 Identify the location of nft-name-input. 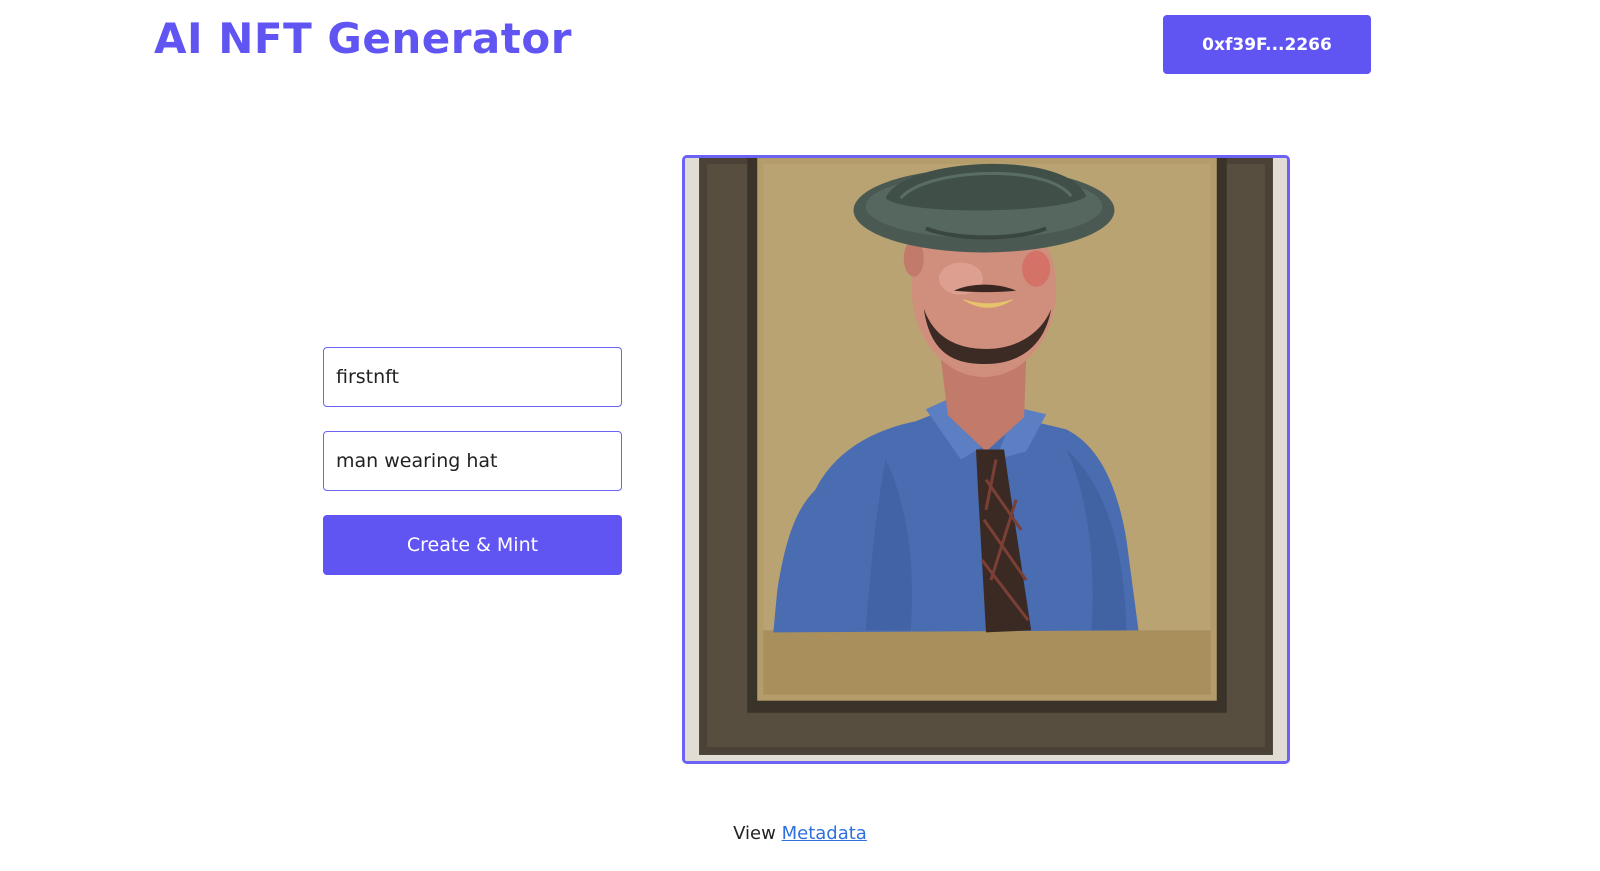
(472, 377).